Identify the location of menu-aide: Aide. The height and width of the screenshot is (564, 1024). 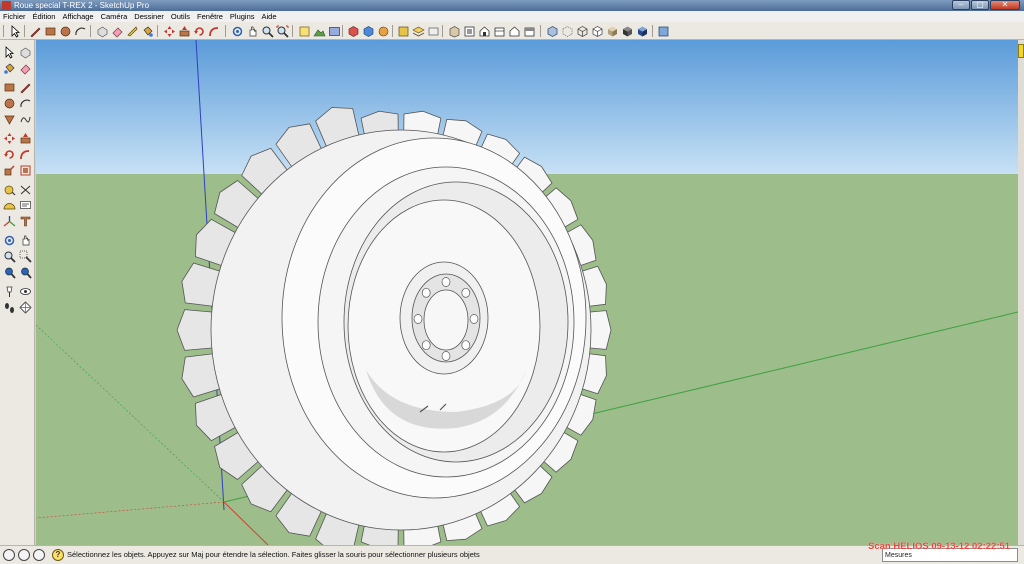
(269, 16).